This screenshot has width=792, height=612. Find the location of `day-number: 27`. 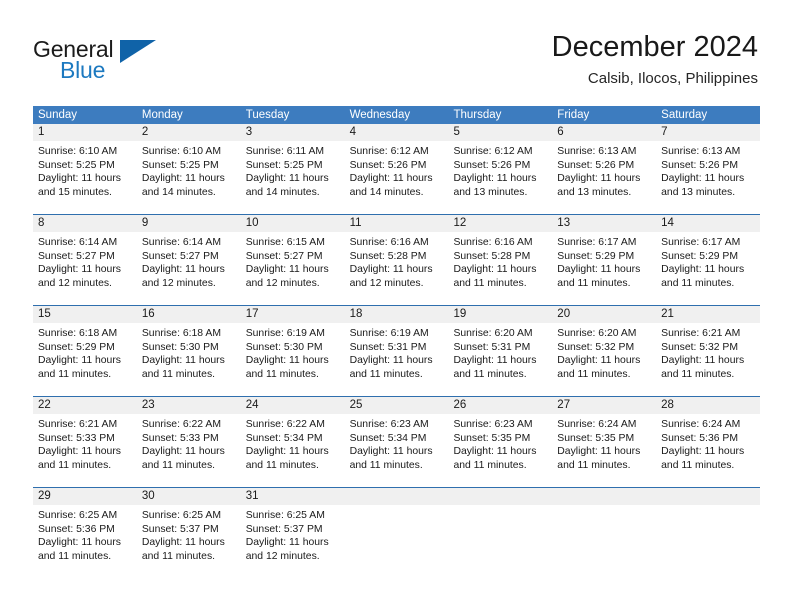

day-number: 27 is located at coordinates (604, 405).